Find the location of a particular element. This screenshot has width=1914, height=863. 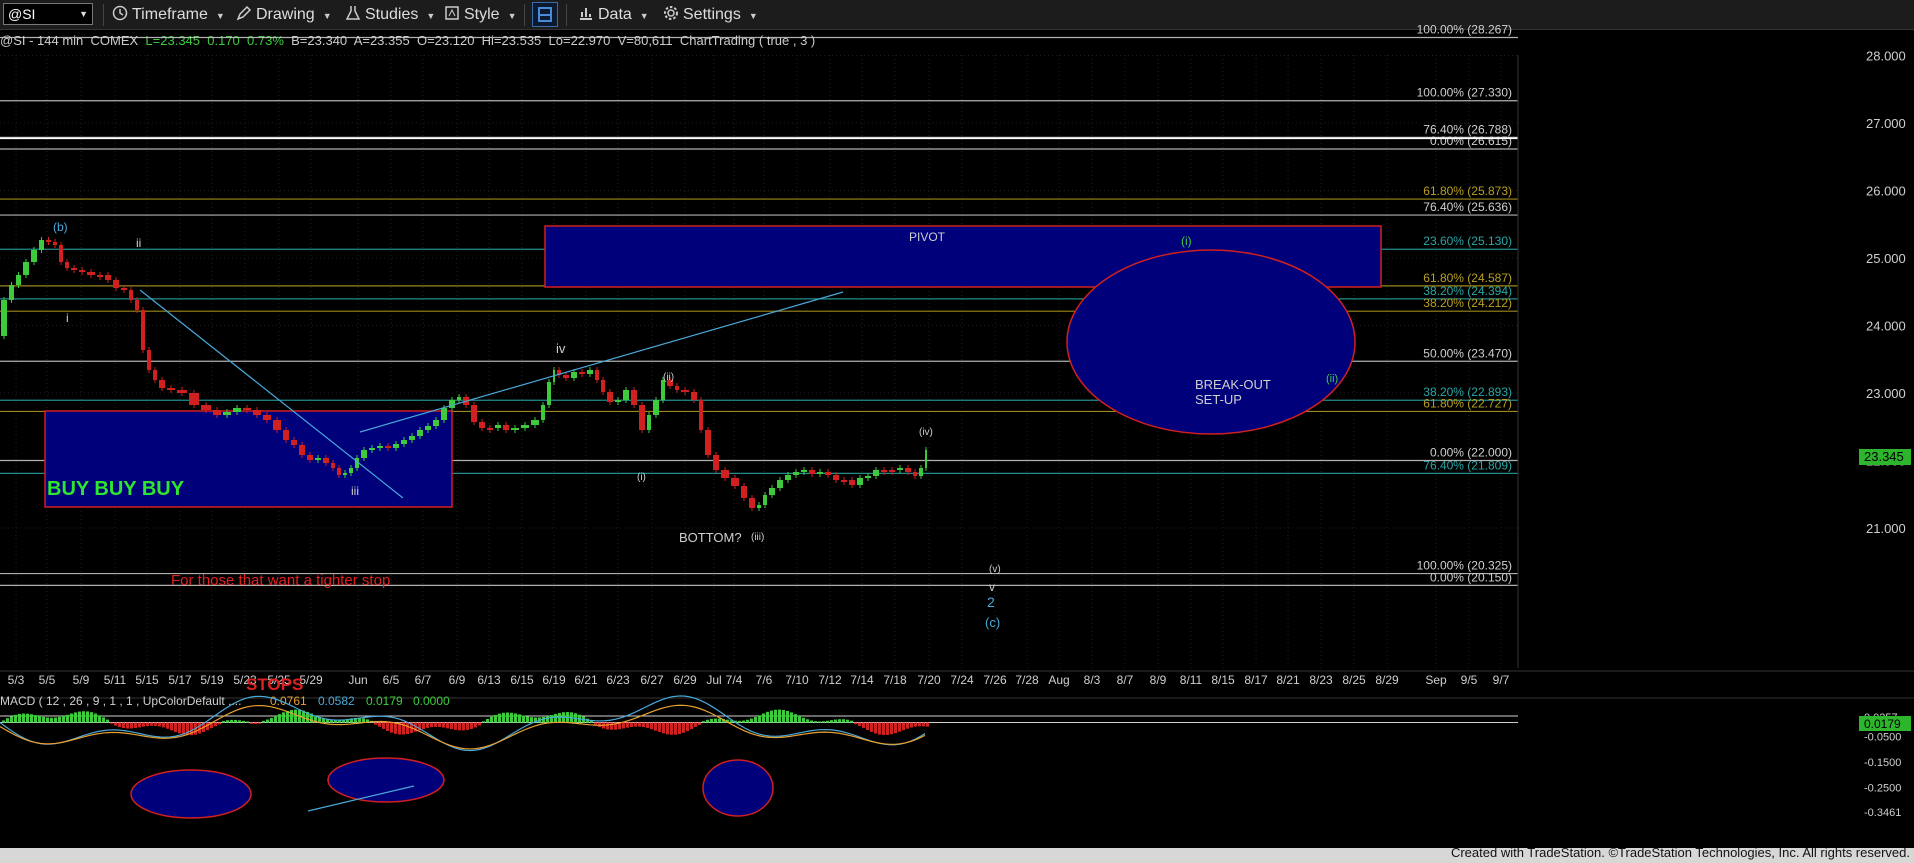

x-axis-label: 6/7 is located at coordinates (423, 680).